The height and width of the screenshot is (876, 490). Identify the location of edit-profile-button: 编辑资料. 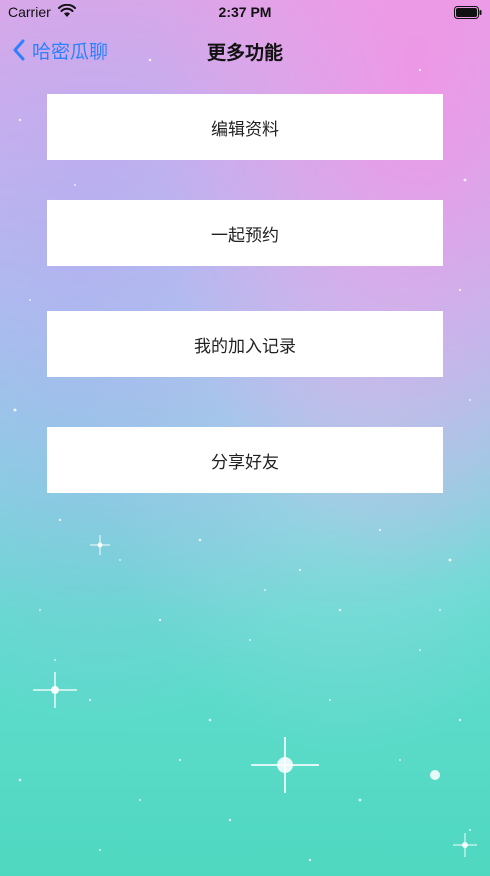
(245, 127).